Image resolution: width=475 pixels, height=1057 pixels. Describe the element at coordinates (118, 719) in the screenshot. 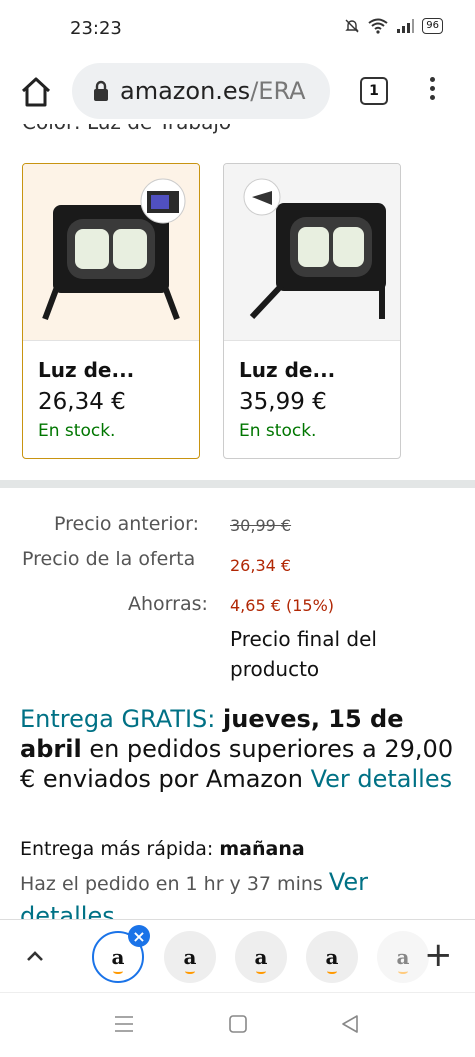

I see `free-delivery-label: Entrega GRATIS:` at that location.